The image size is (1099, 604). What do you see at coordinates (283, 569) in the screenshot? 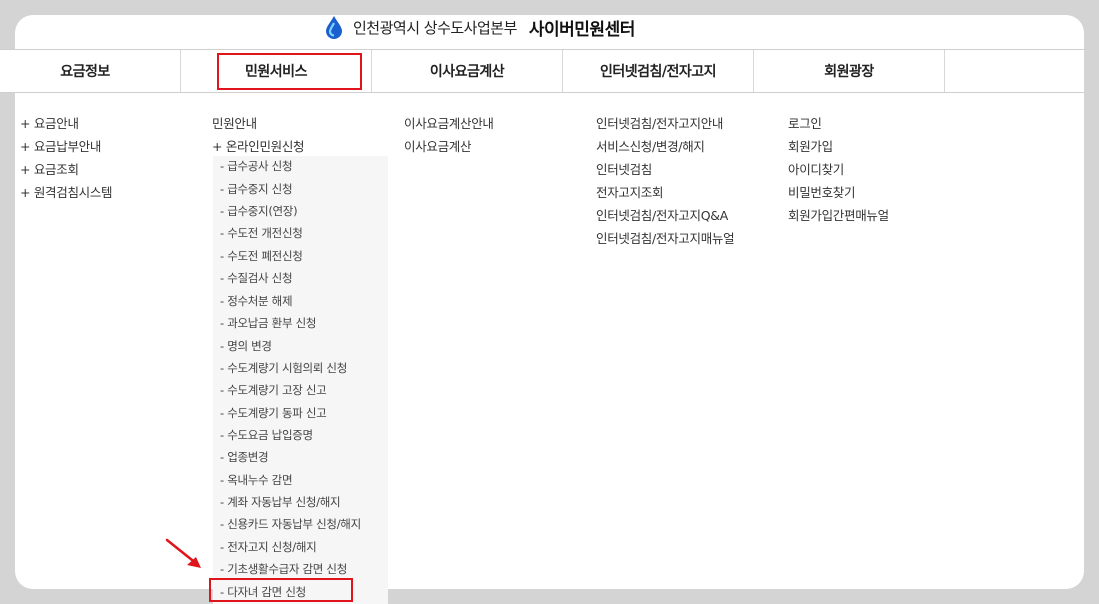
I see `submenu-item: - 기초생활수급자 감면 신청` at bounding box center [283, 569].